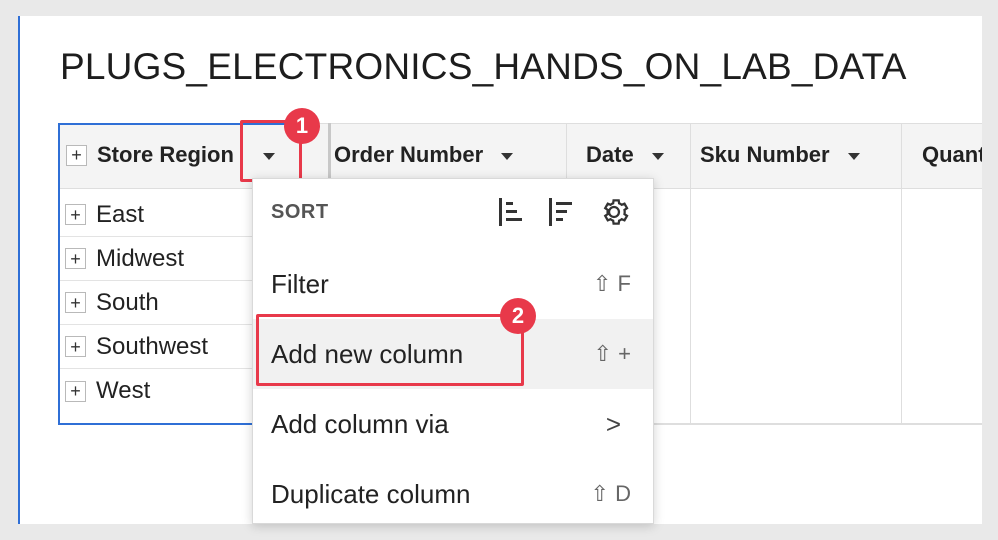 This screenshot has height=540, width=998. Describe the element at coordinates (453, 424) in the screenshot. I see `menu-item-add-column-via: Add column via >` at that location.